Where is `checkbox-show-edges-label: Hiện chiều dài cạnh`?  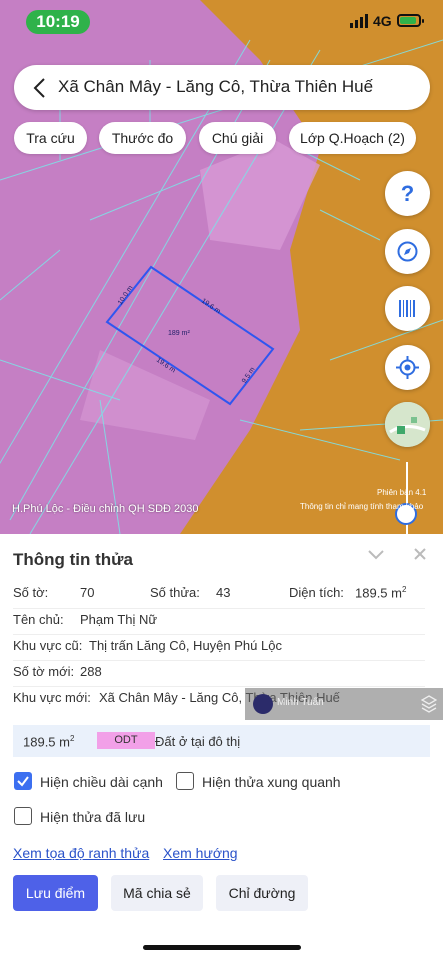
checkbox-show-edges-label: Hiện chiều dài cạnh is located at coordinates (101, 782).